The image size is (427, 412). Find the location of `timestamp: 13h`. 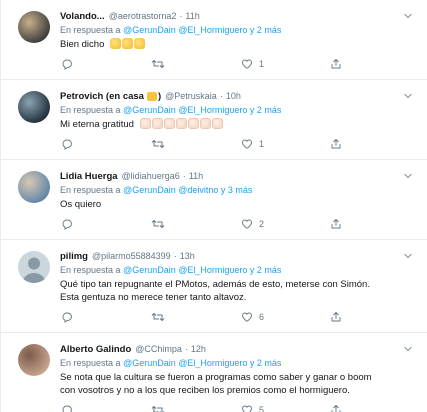

timestamp: 13h is located at coordinates (187, 256).